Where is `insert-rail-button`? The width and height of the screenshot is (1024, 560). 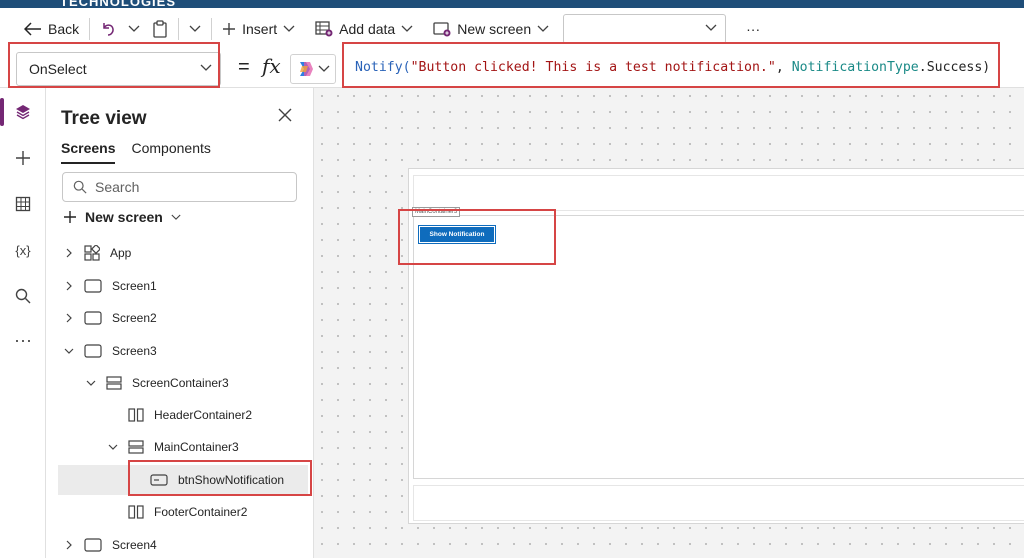
insert-rail-button is located at coordinates (23, 158).